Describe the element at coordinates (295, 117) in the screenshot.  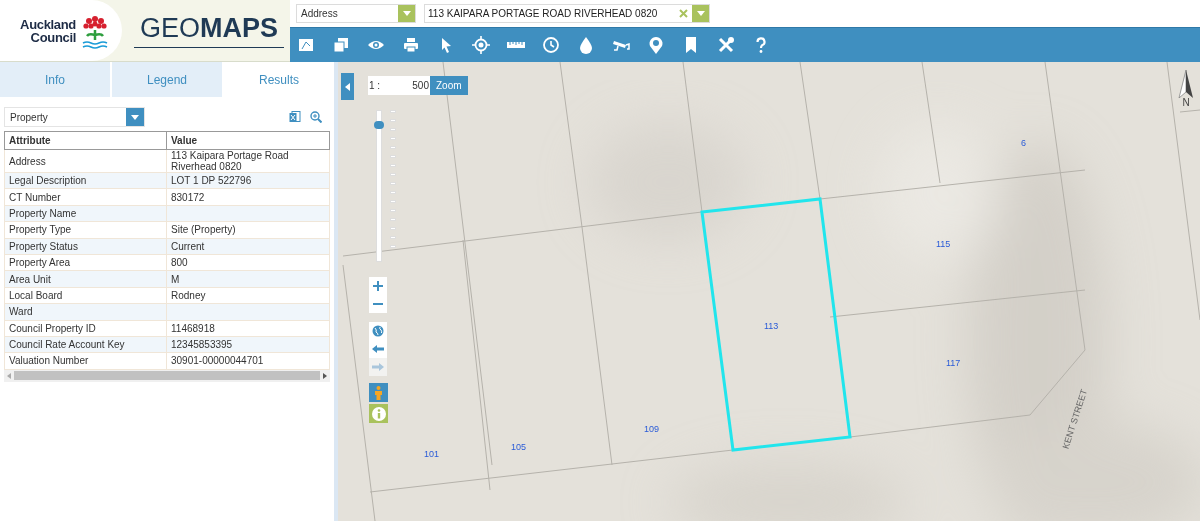
I see `export-icon` at that location.